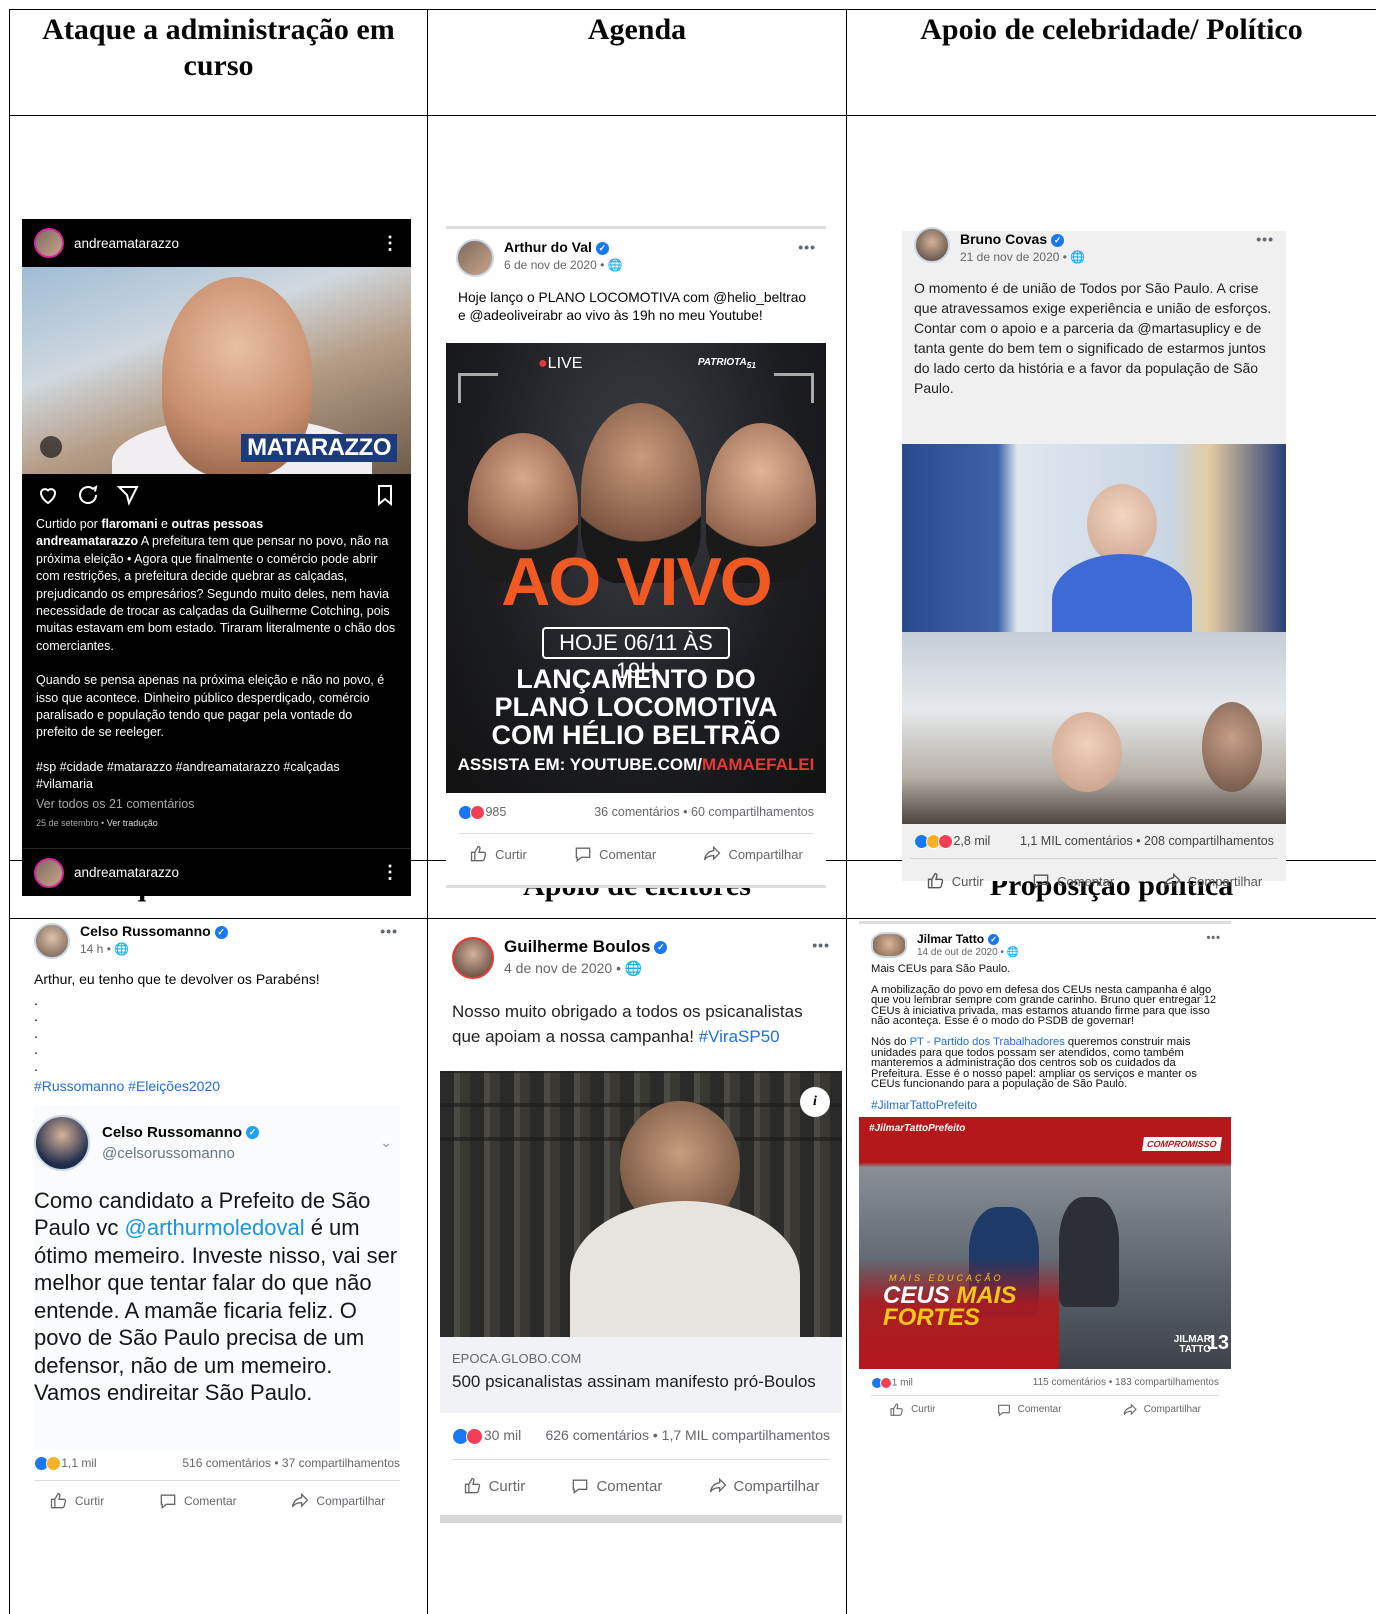 Image resolution: width=1376 pixels, height=1614 pixels. I want to click on reaction-count: 1 mil, so click(902, 1382).